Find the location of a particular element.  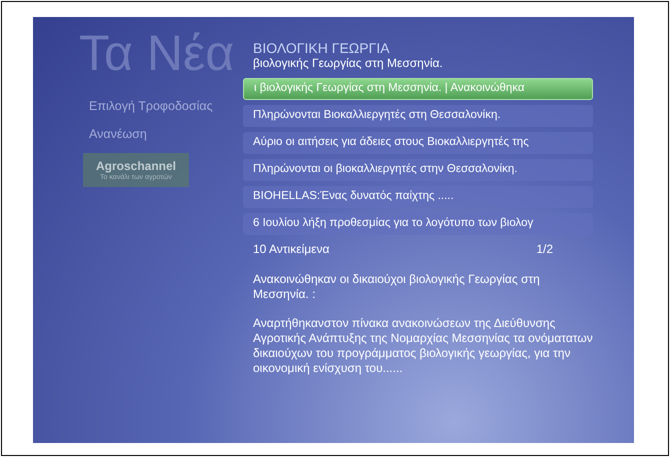

menu-item: Ανανέωση is located at coordinates (166, 134).